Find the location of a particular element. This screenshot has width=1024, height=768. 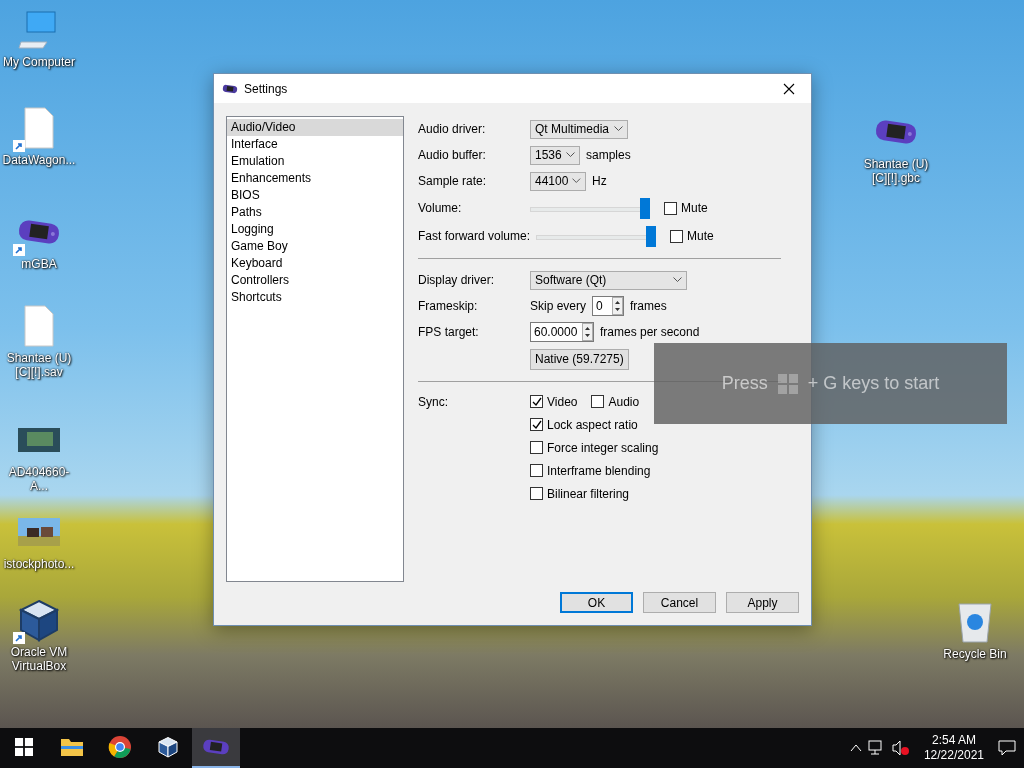

category-item: Shortcuts is located at coordinates (315, 297).